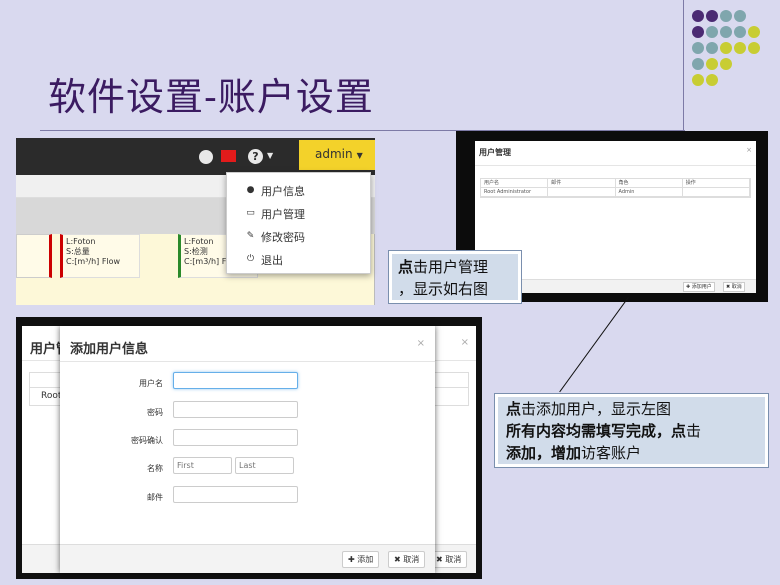 This screenshot has width=780, height=585. What do you see at coordinates (235, 494) in the screenshot?
I see `email-input` at bounding box center [235, 494].